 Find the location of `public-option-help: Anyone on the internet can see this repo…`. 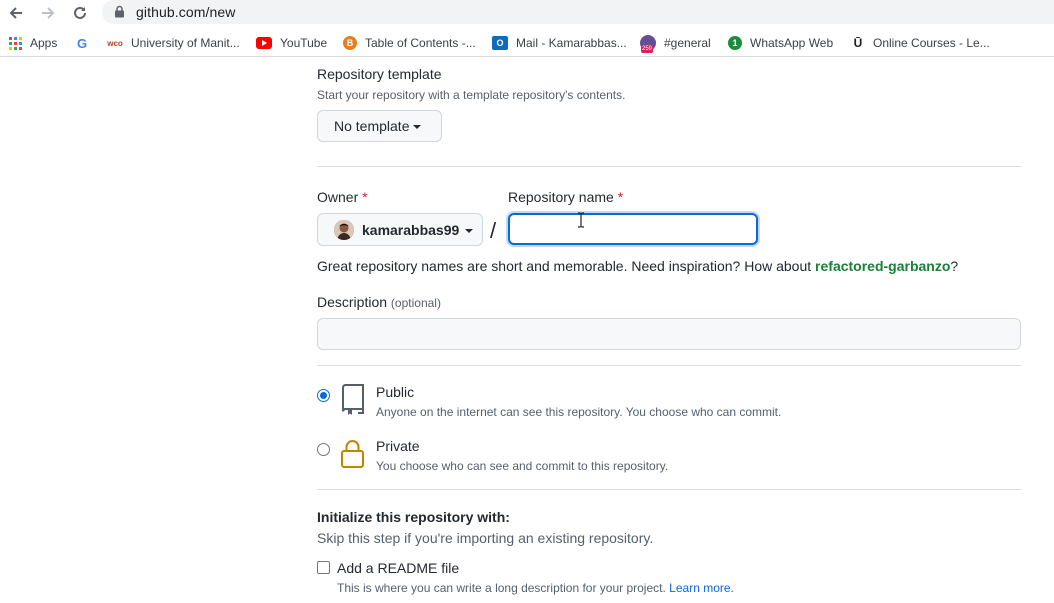

public-option-help: Anyone on the internet can see this repo… is located at coordinates (579, 412).